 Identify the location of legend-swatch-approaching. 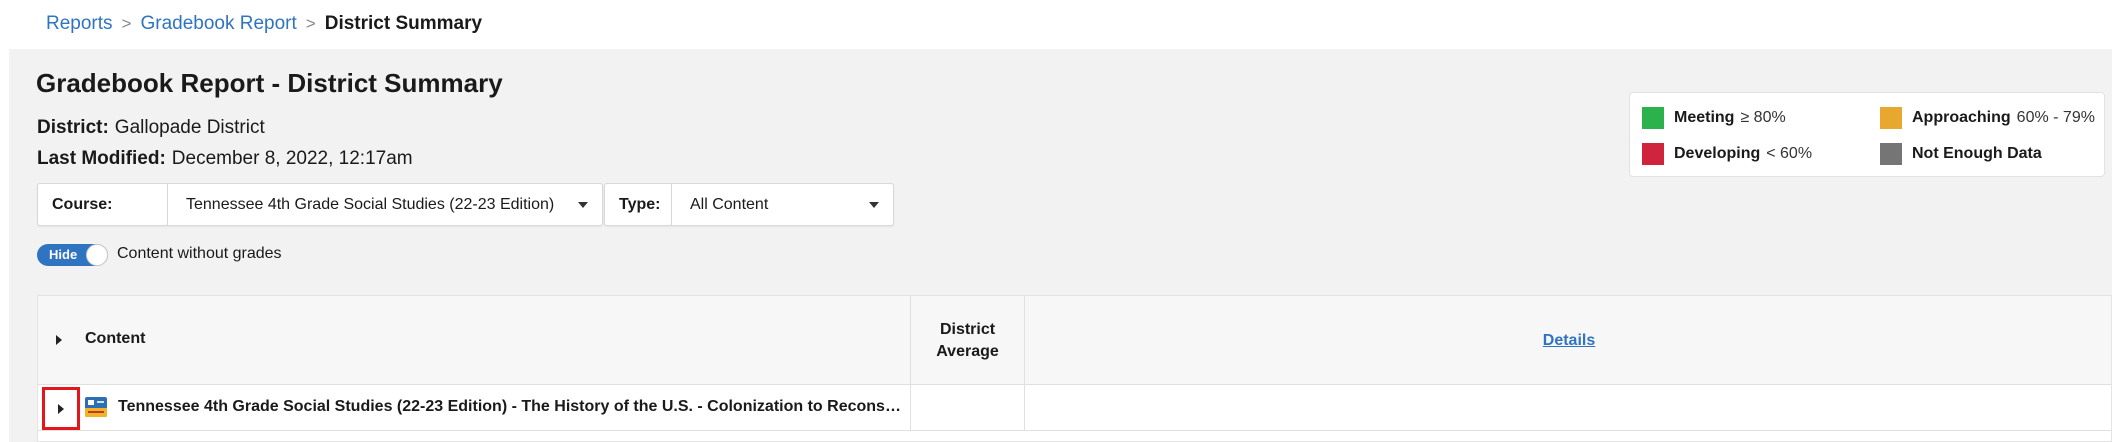
(1891, 118).